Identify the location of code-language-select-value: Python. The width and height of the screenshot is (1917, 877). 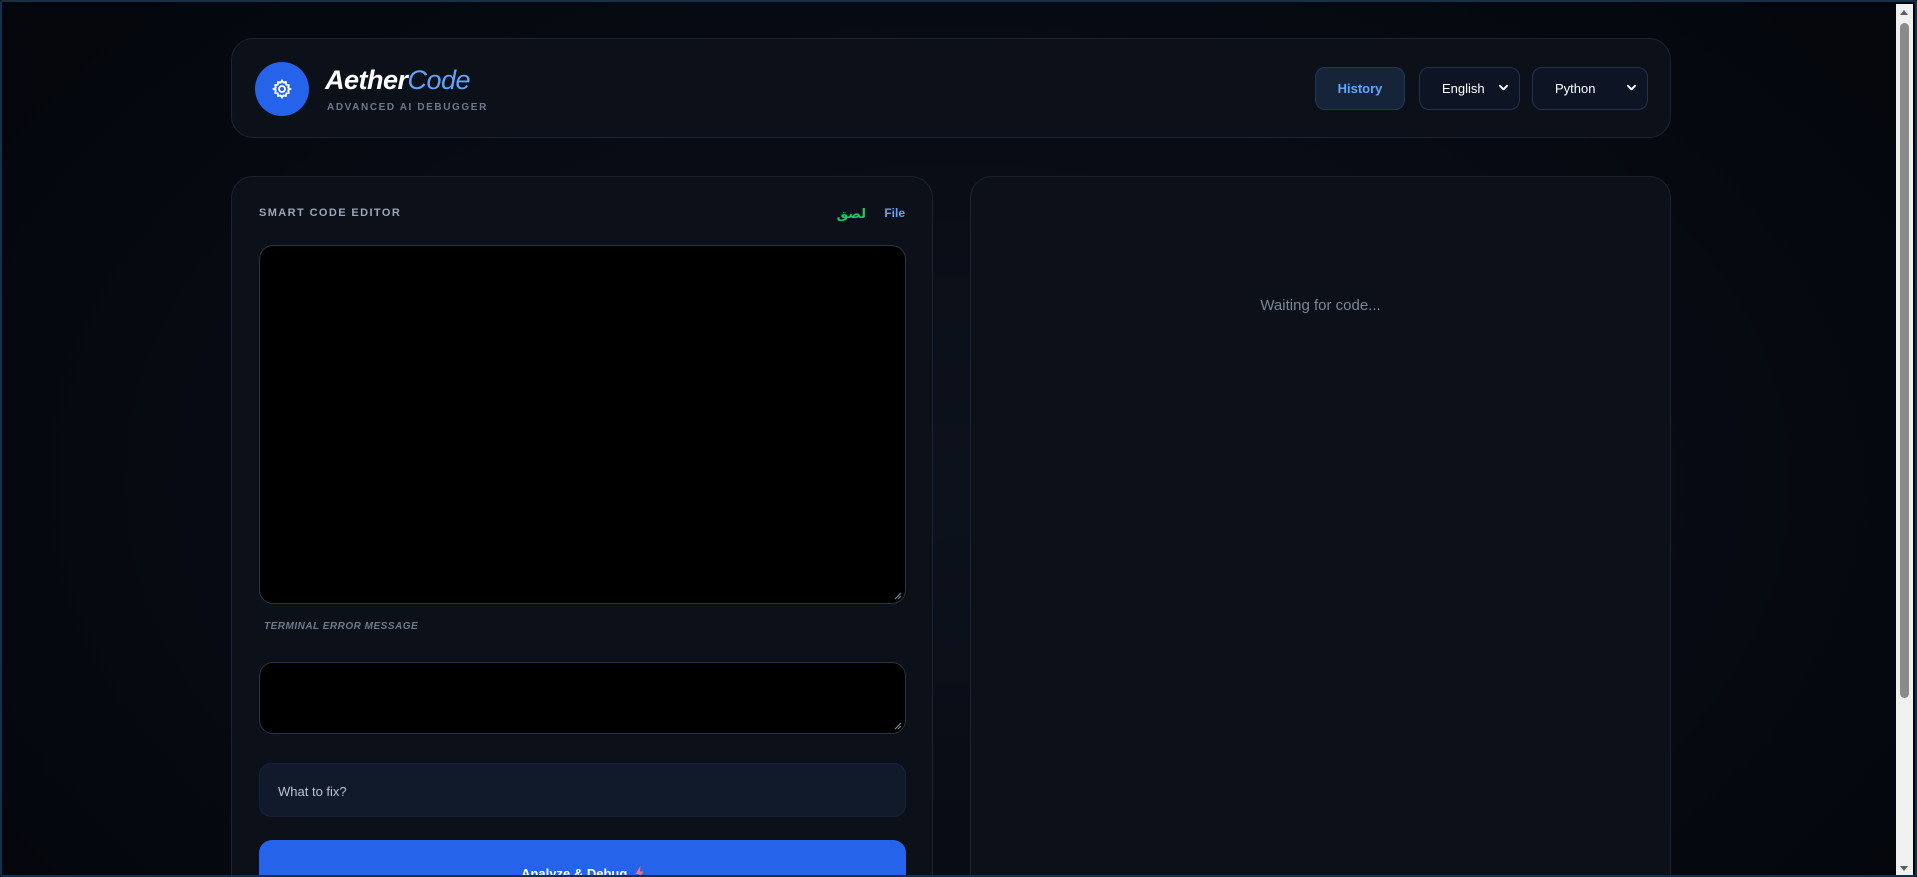
(1575, 88).